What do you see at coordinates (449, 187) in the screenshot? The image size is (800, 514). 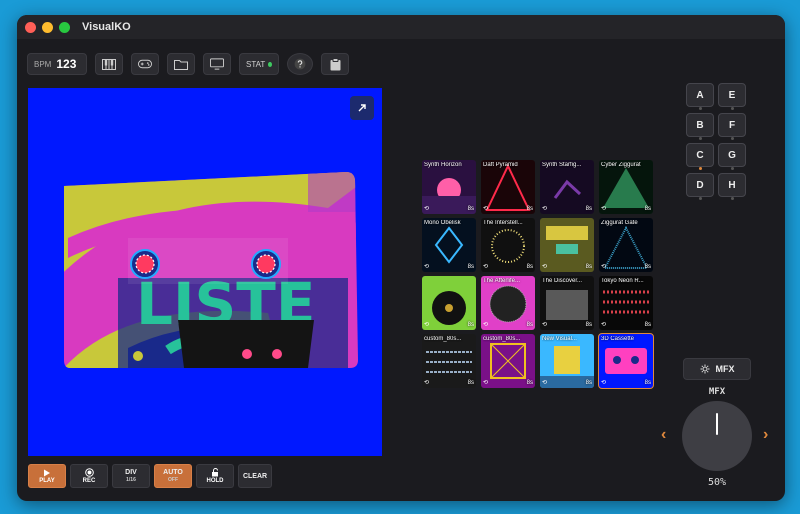 I see `visual-thumbnail: Synth Horizon ⟲ 8s` at bounding box center [449, 187].